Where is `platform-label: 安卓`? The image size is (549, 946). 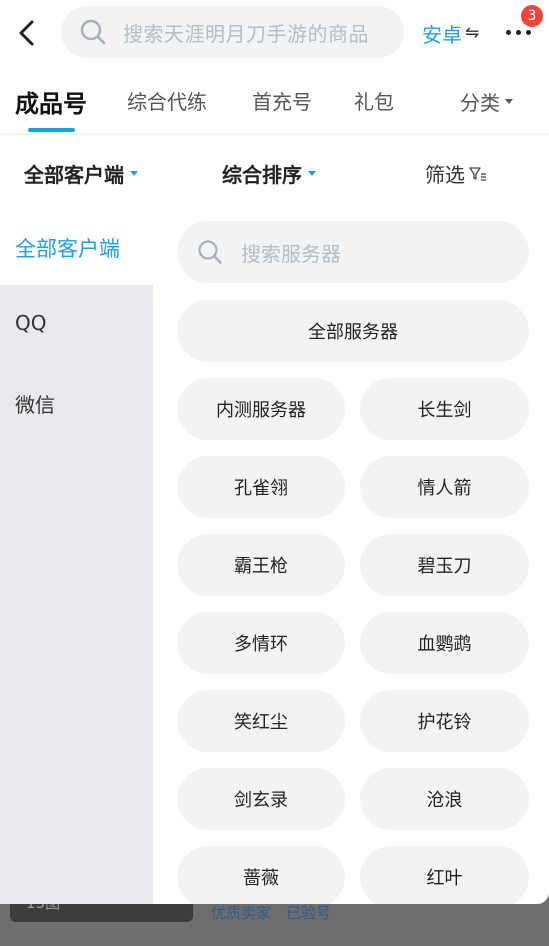
platform-label: 安卓 is located at coordinates (442, 34).